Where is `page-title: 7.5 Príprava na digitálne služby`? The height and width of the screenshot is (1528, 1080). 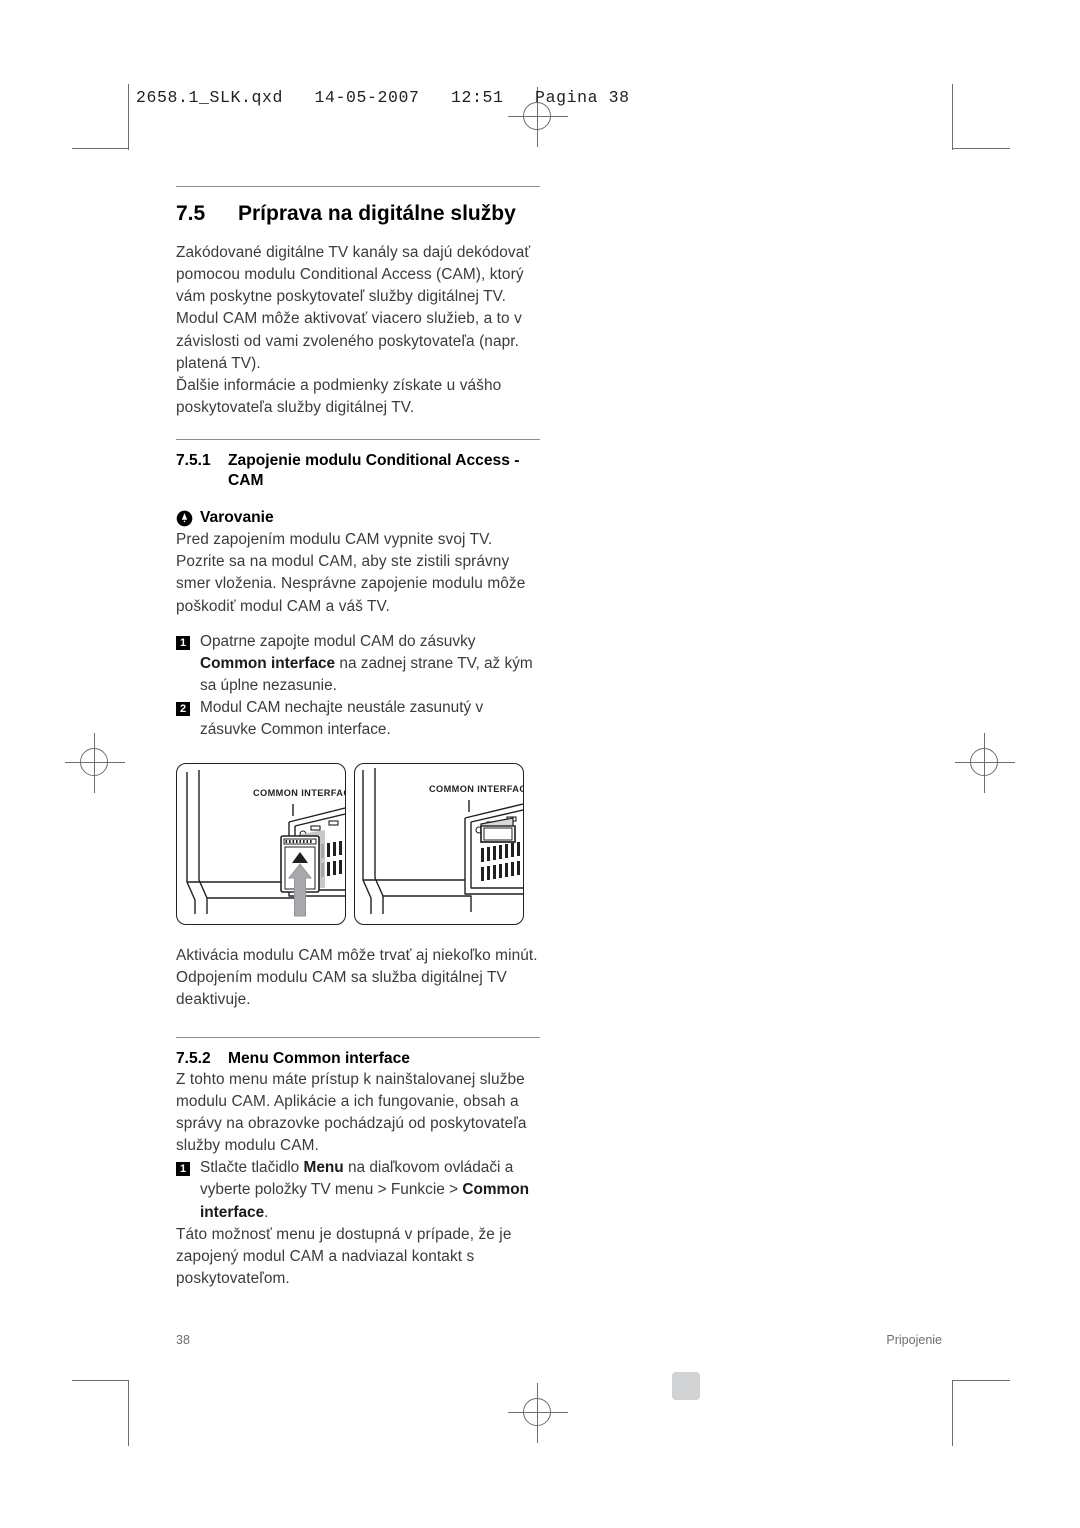
page-title: 7.5 Príprava na digitálne služby is located at coordinates (358, 213).